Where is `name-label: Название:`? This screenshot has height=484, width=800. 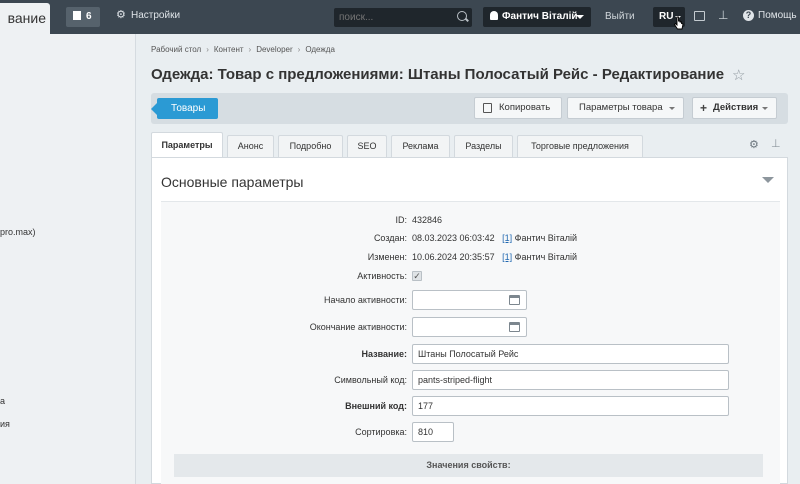 name-label: Название: is located at coordinates (384, 354).